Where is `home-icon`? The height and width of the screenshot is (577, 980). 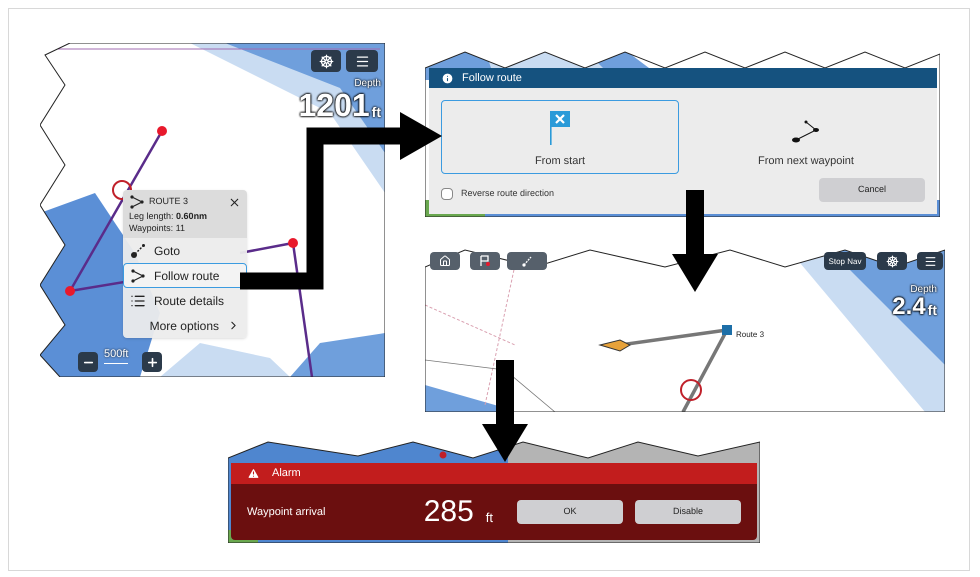 home-icon is located at coordinates (445, 261).